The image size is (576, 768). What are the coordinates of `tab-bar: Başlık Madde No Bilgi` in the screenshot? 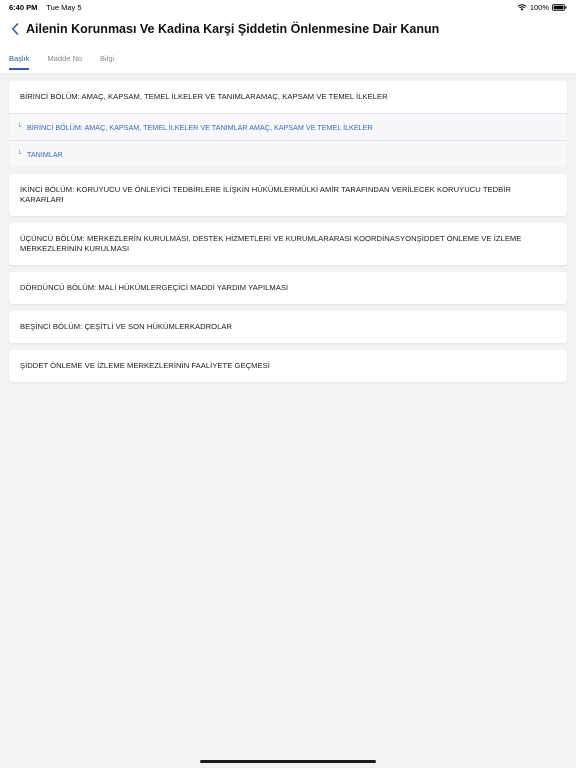 It's located at (288, 58).